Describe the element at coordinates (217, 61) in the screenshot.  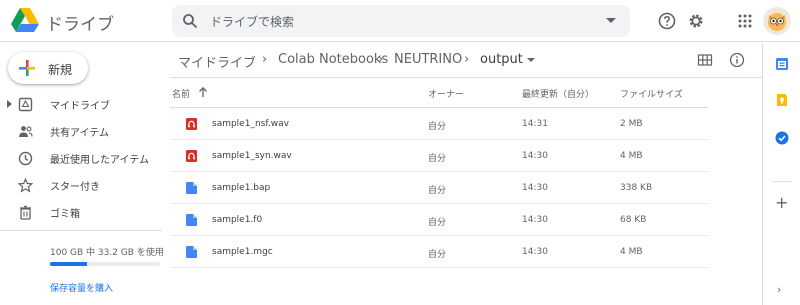
I see `breadcrumb-item-my-drive: マイドライブ` at that location.